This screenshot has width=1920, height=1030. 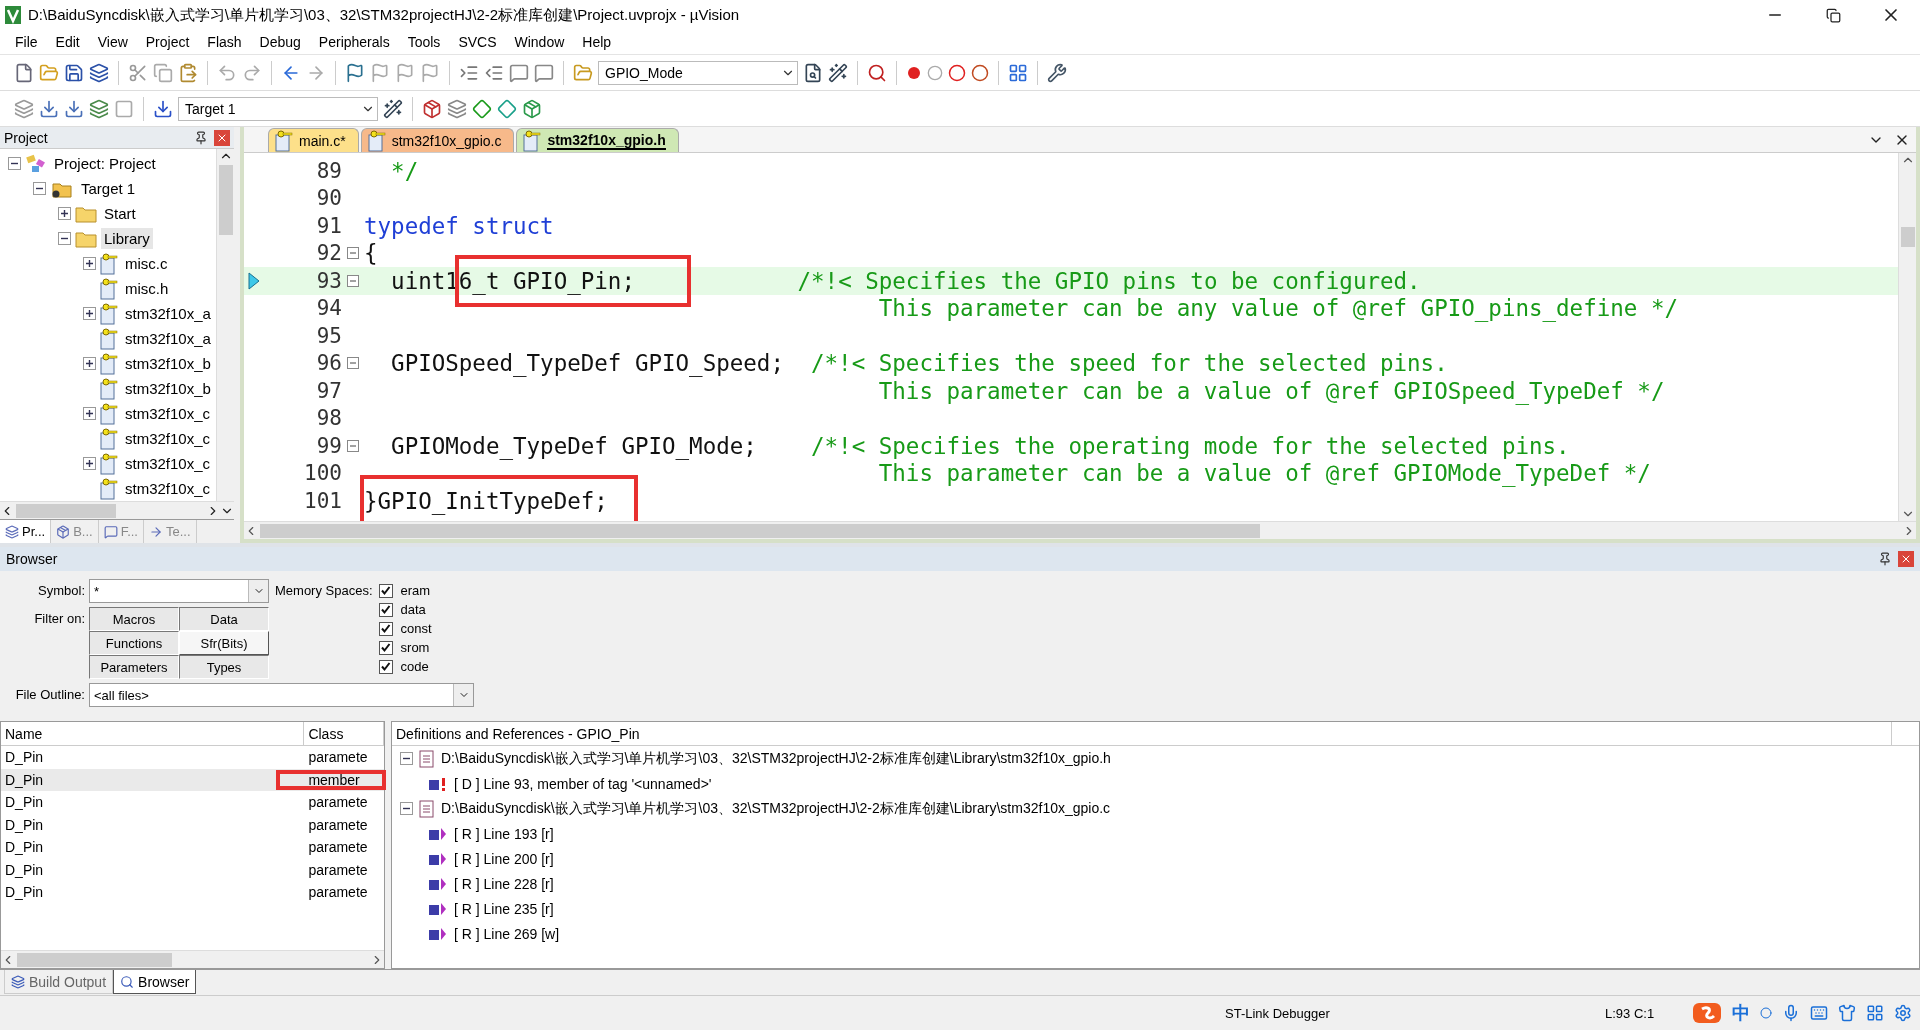 I want to click on menu-item: Edit, so click(x=67, y=42).